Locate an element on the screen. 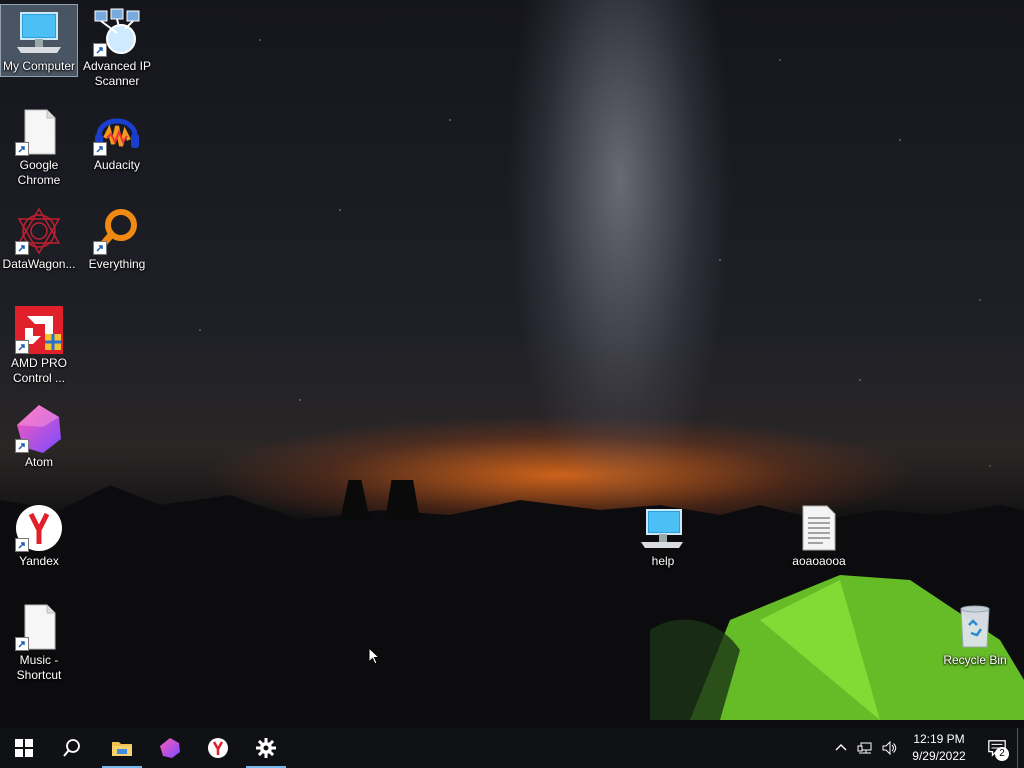 This screenshot has width=1024, height=768. desktop-icon-label: Yandex is located at coordinates (39, 561).